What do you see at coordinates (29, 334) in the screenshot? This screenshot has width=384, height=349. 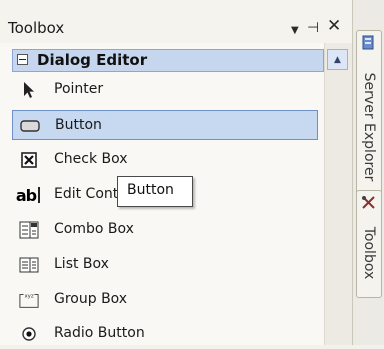 I see `radio-button-icon` at bounding box center [29, 334].